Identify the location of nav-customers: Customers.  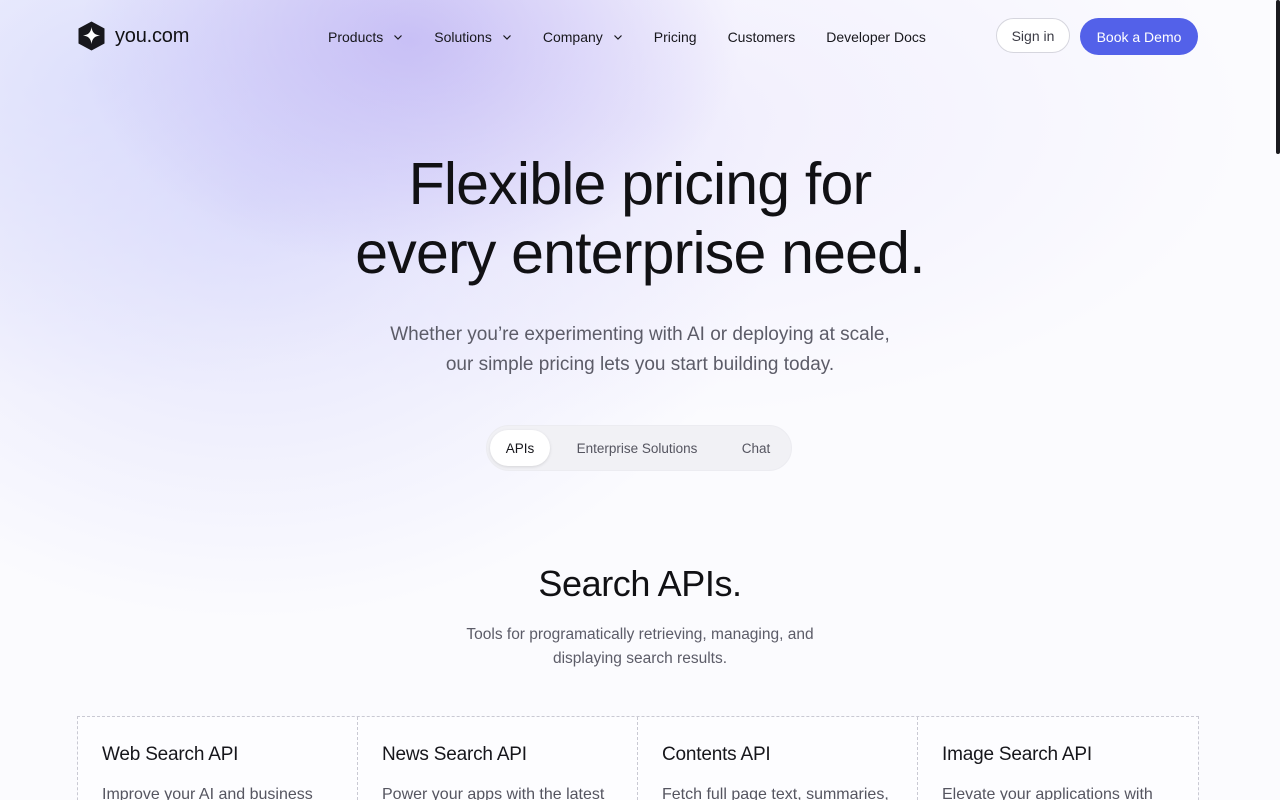
(762, 37).